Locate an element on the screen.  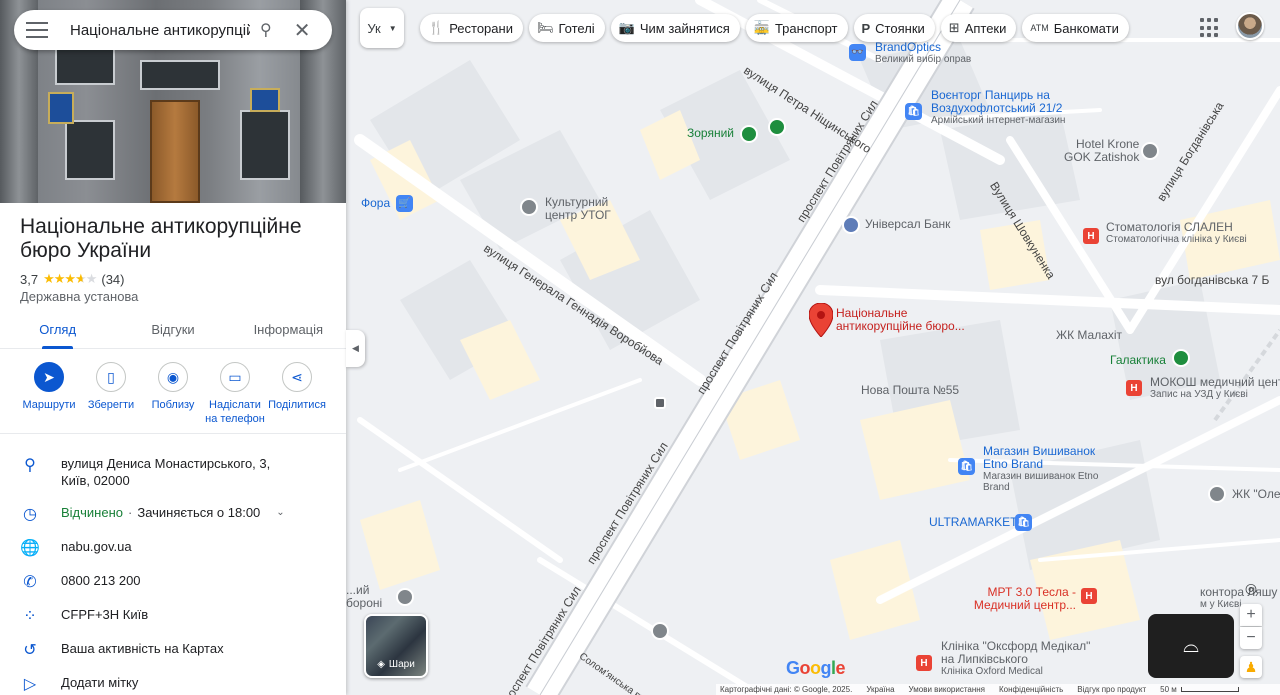
send-to-phone-button: ▭ Надіслати на телефон is located at coordinates (235, 394).